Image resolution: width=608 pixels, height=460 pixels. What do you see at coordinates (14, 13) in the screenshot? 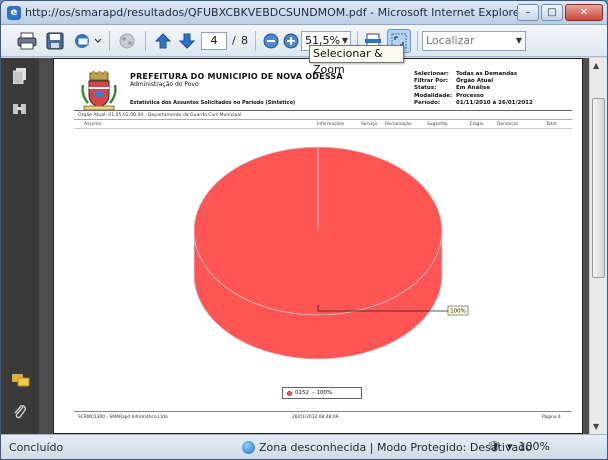
I see `ie-icon: e` at bounding box center [14, 13].